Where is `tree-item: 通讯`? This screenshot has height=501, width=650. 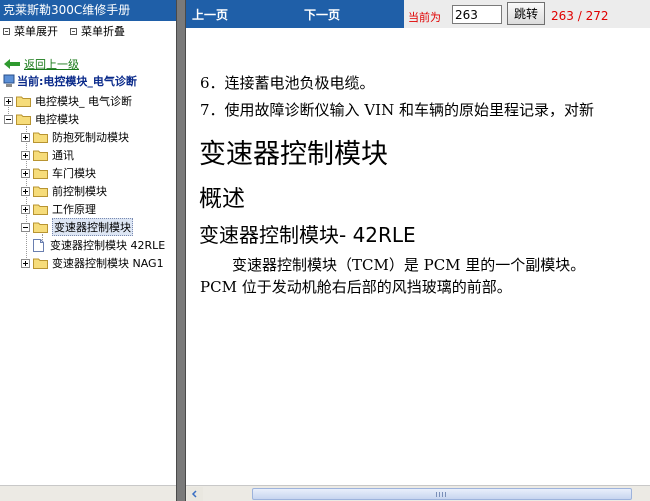 tree-item: 通讯 is located at coordinates (47, 155).